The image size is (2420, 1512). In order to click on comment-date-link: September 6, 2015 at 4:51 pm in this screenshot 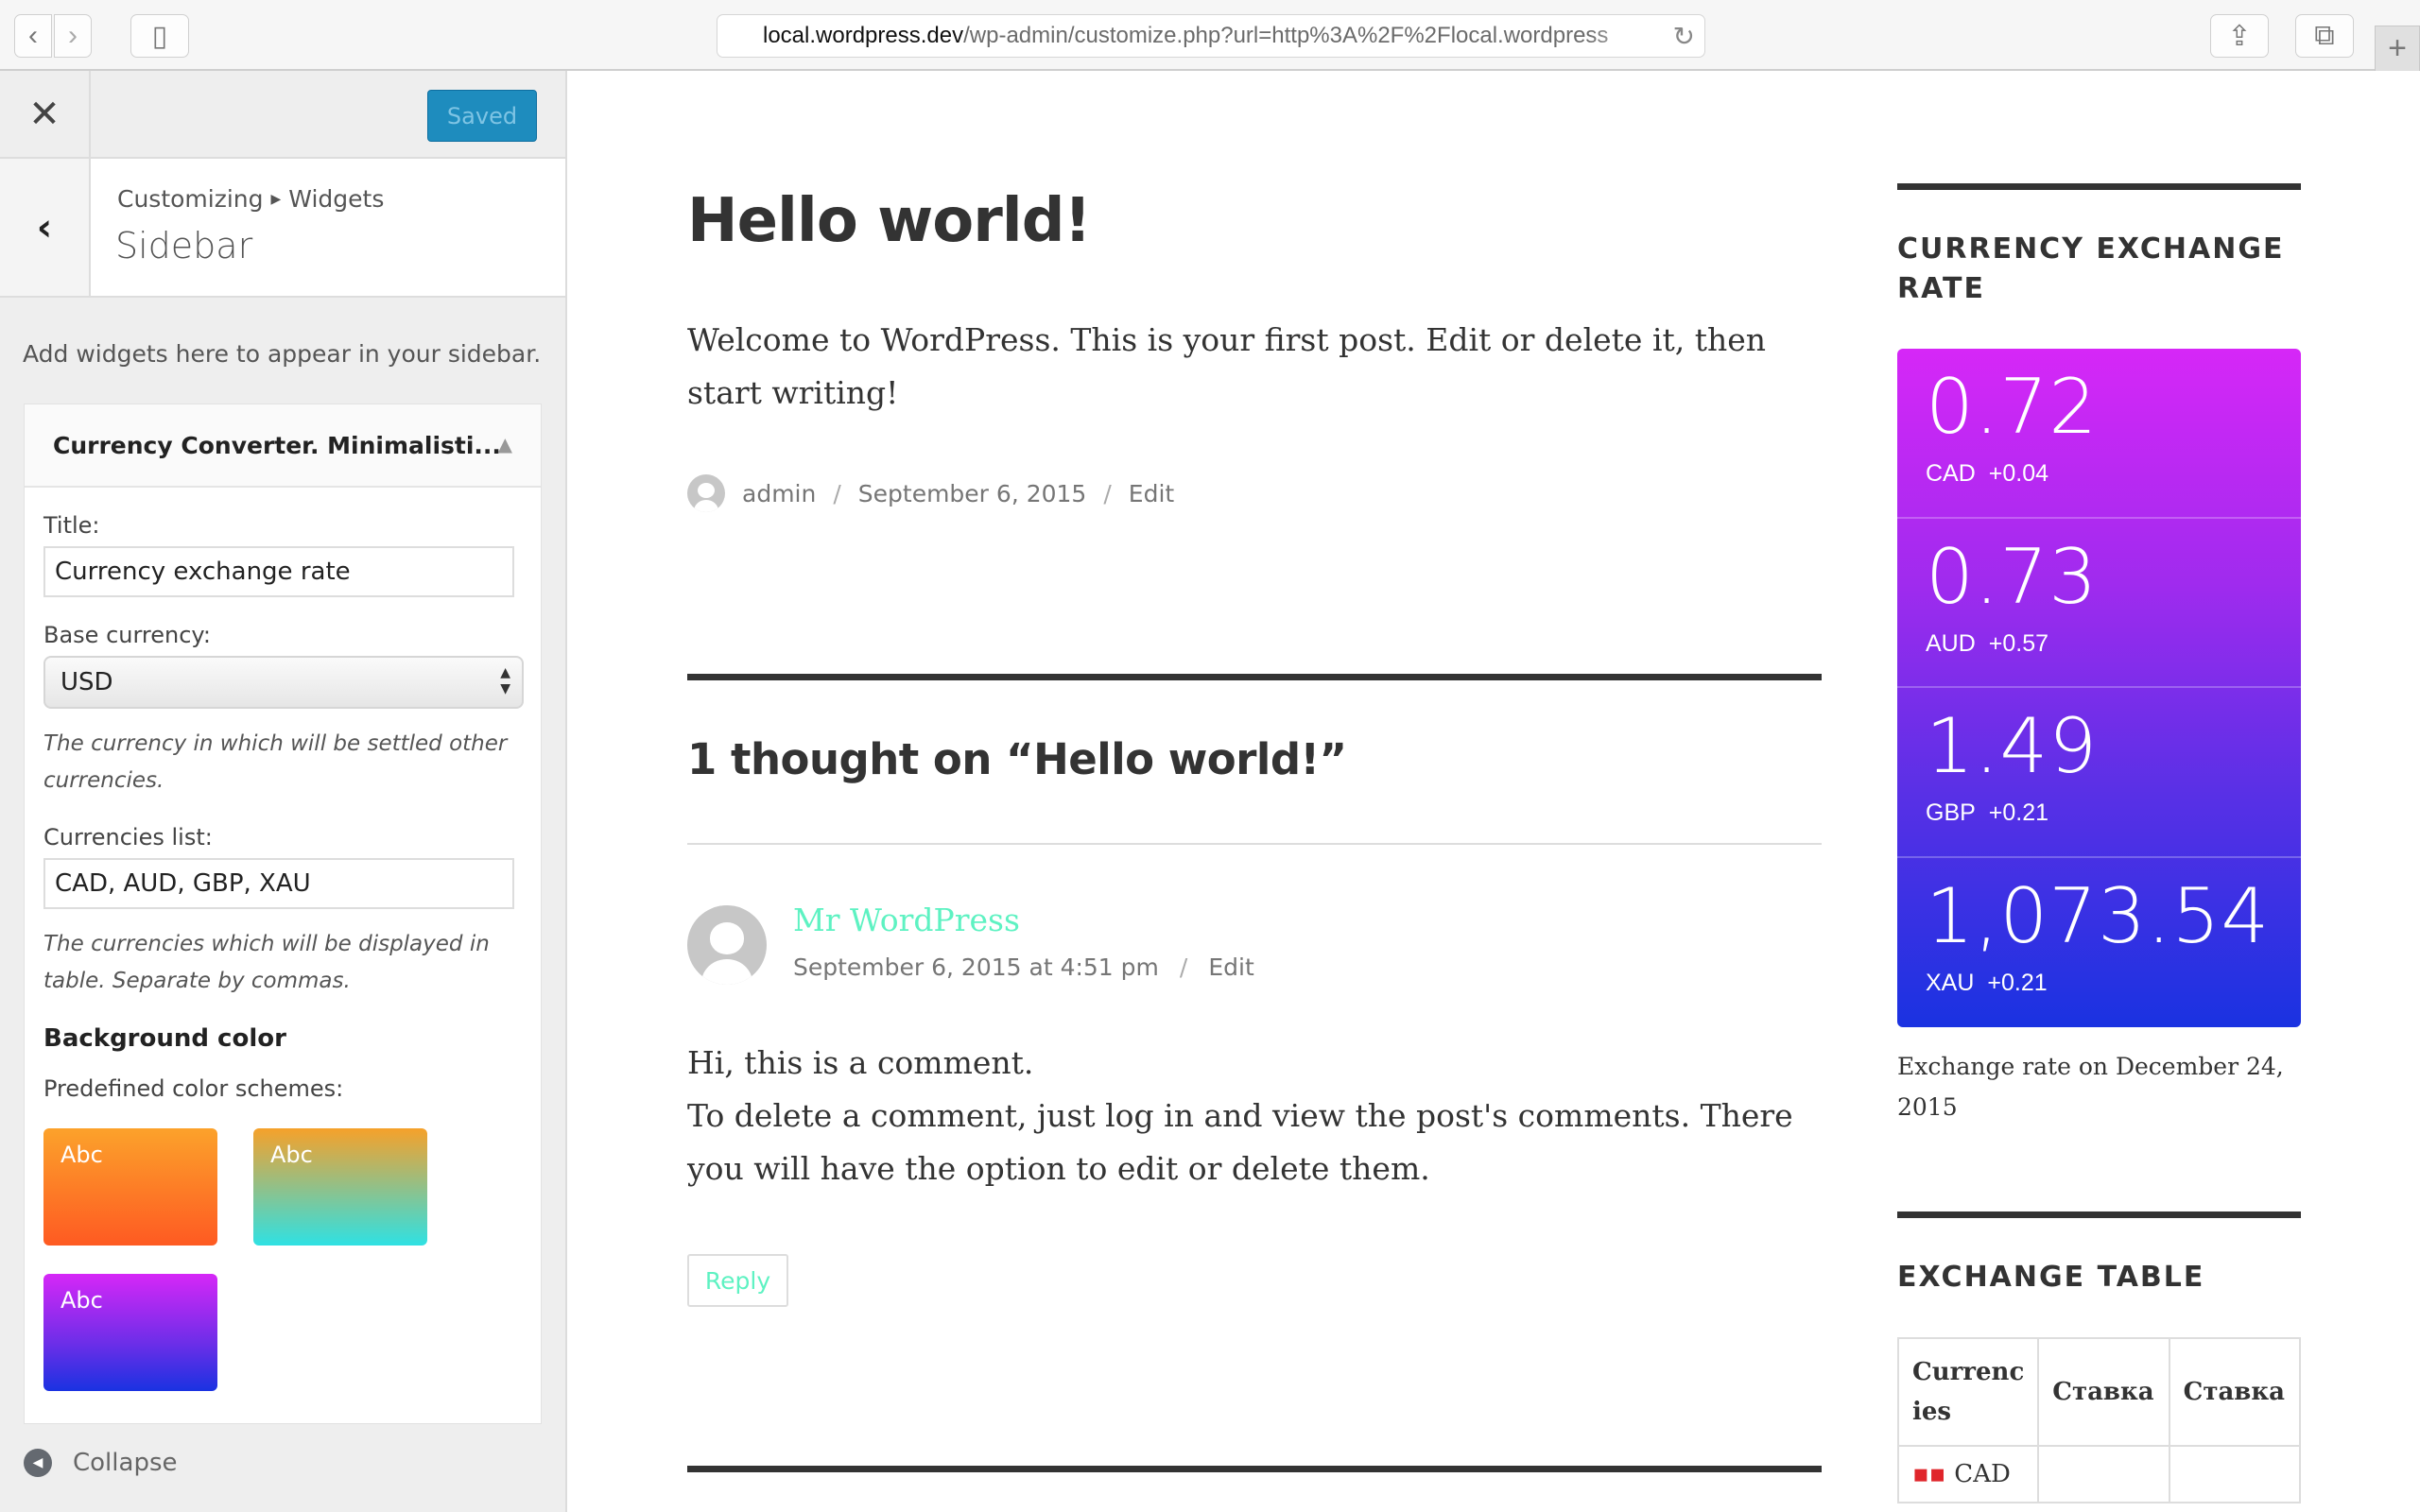, I will do `click(976, 967)`.